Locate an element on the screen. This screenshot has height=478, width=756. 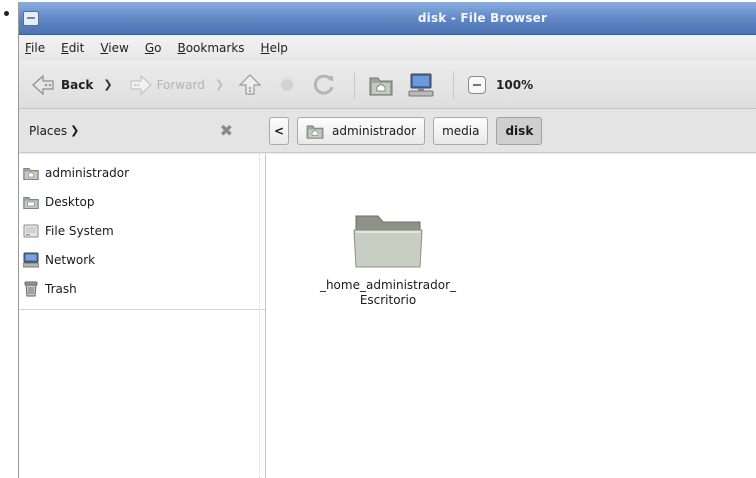
menu-edit: Edit is located at coordinates (72, 48).